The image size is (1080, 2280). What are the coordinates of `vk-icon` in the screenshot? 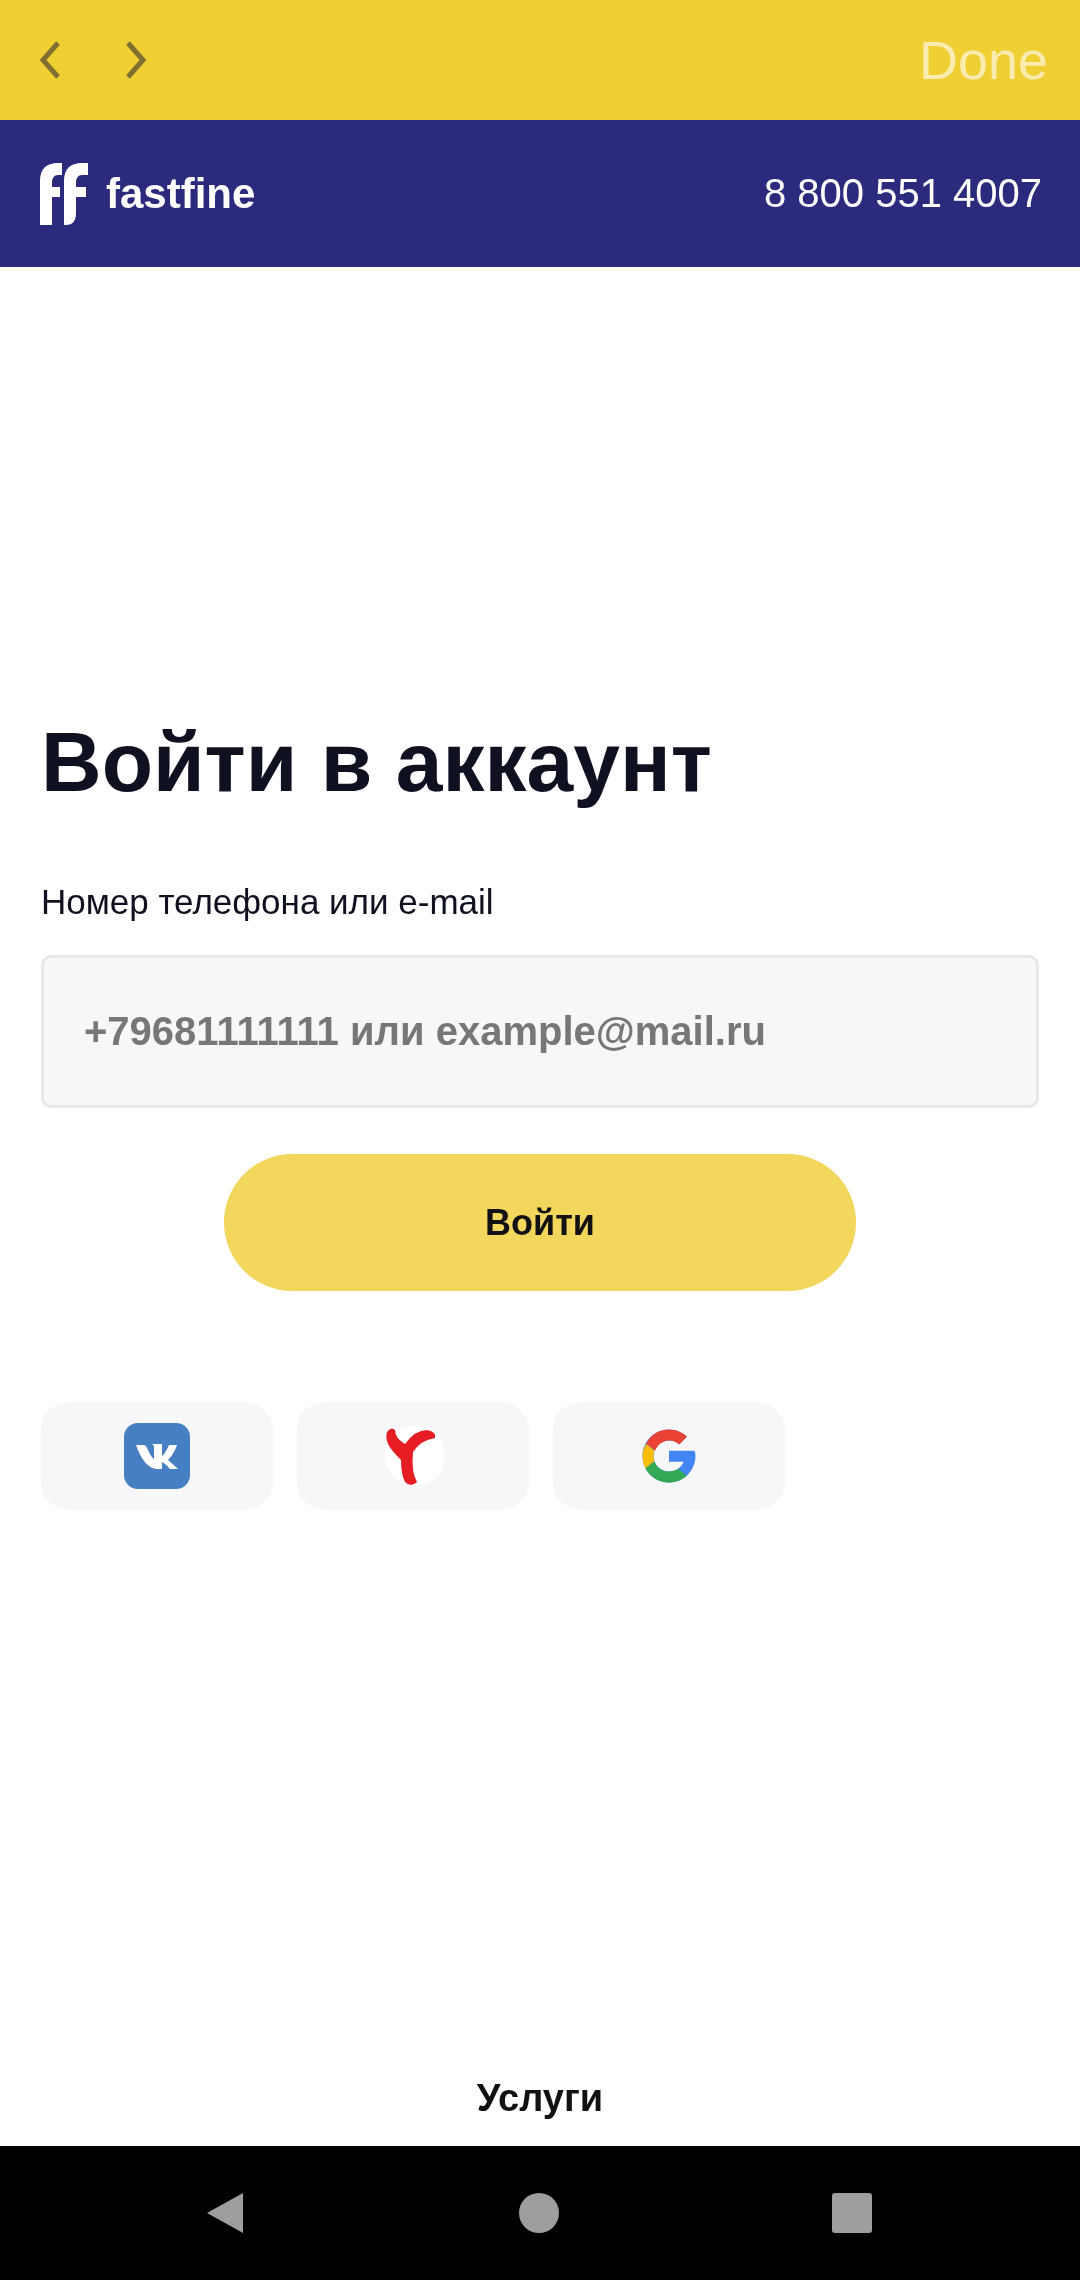 It's located at (157, 1456).